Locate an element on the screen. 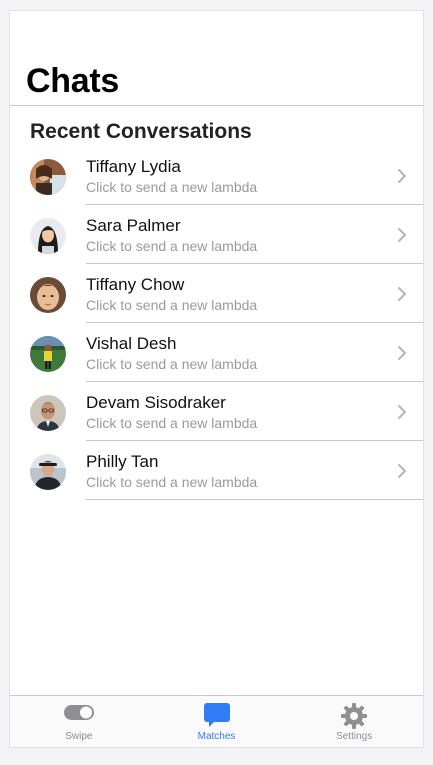 This screenshot has height=765, width=433. chat-name: Tiffany Lydia is located at coordinates (133, 166).